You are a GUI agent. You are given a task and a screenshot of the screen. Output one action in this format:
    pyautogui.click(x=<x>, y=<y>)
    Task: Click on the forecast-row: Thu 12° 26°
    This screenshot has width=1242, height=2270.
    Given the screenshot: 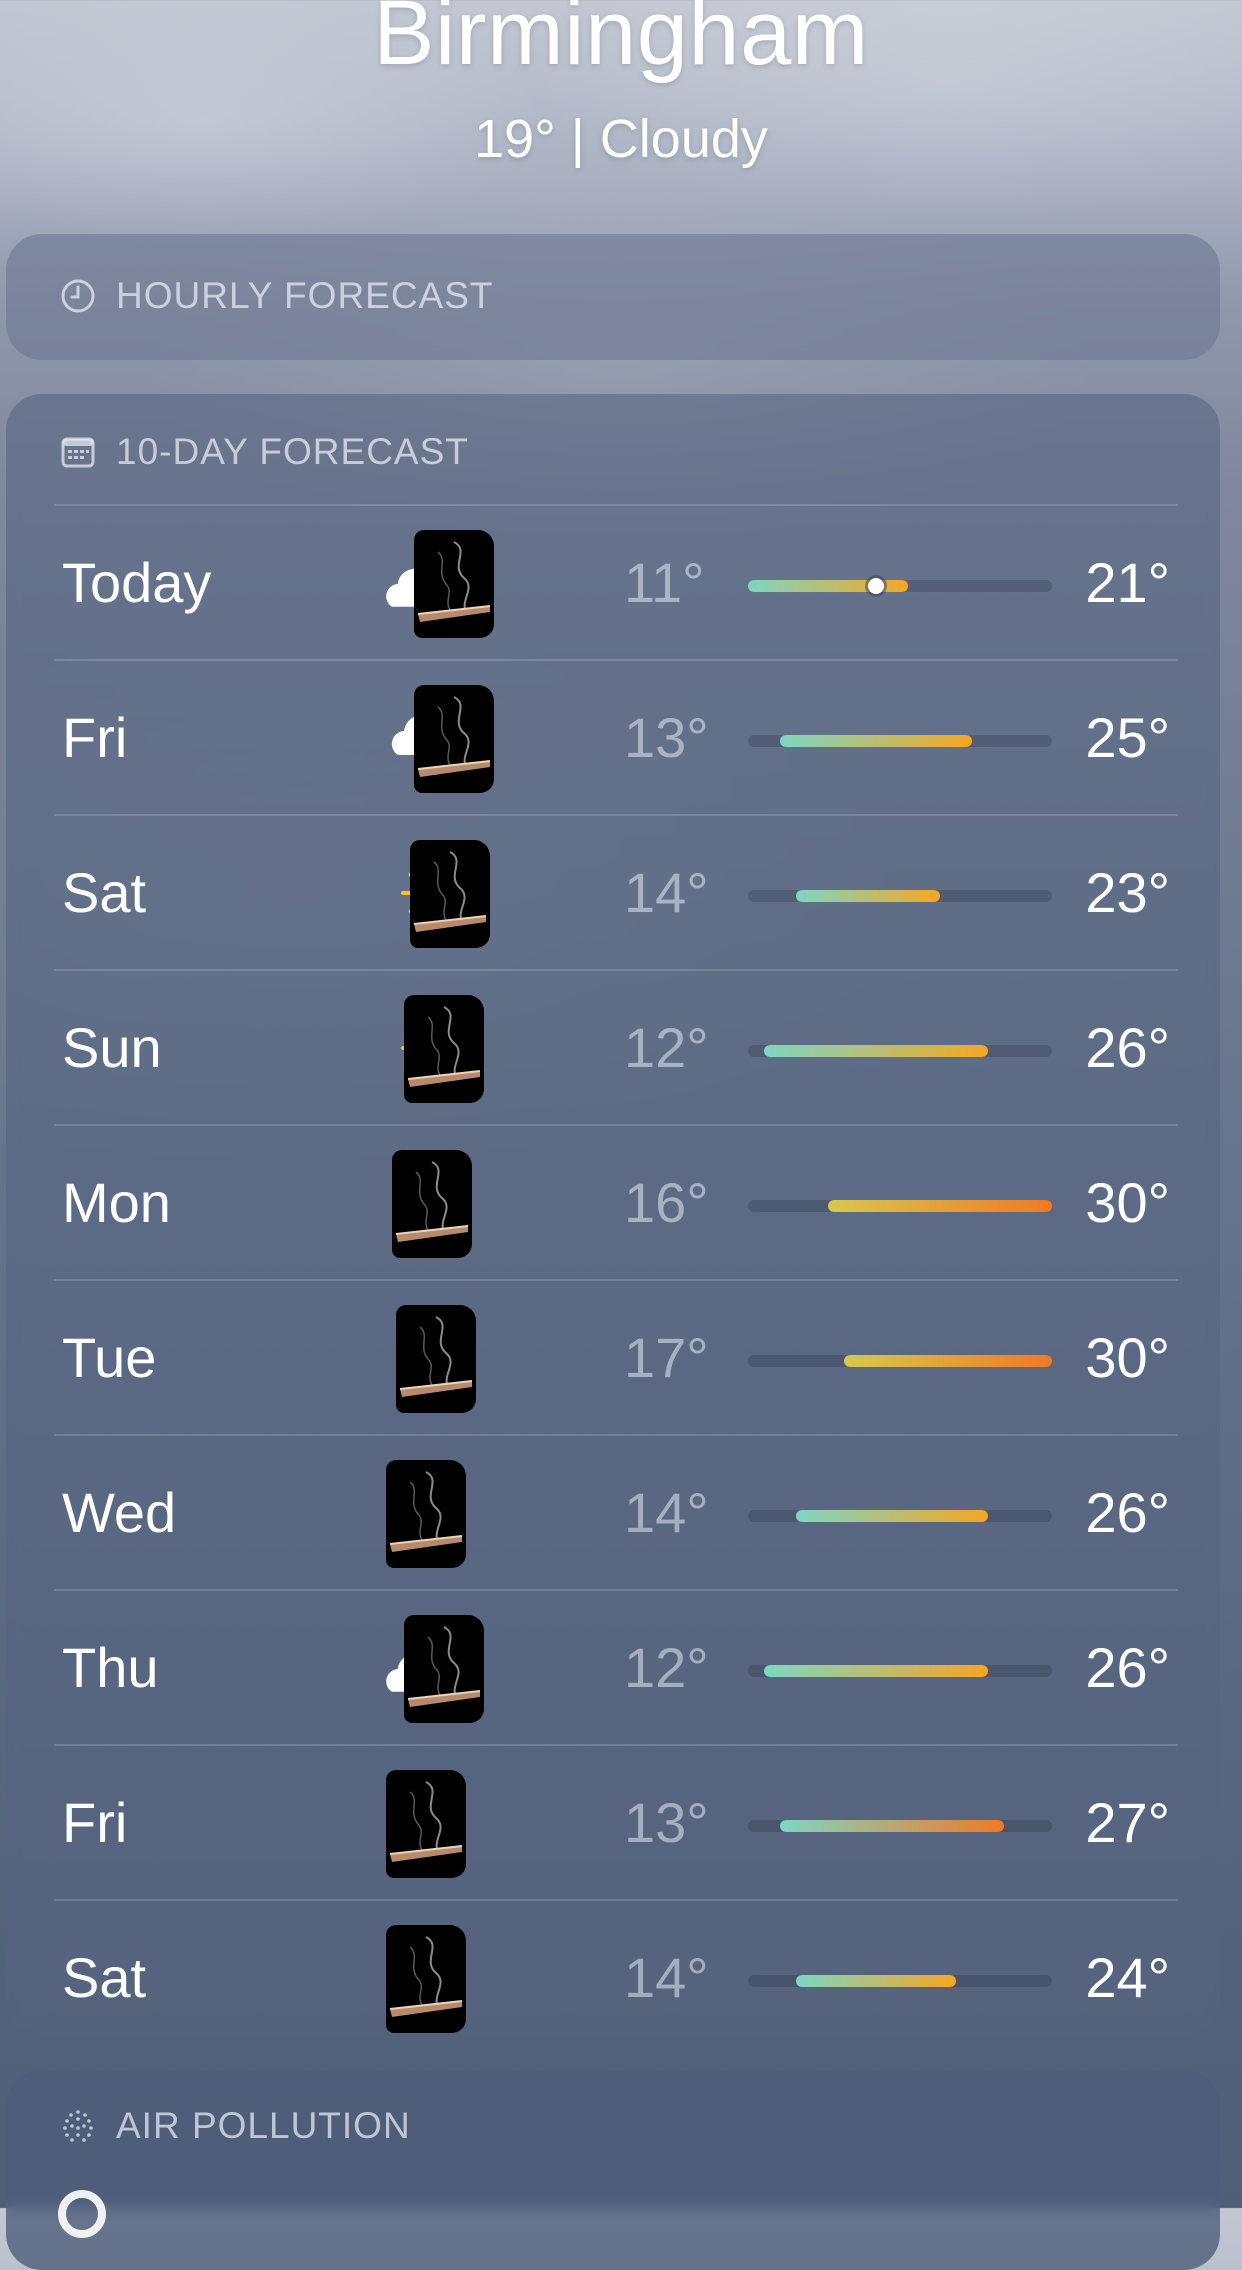 What is the action you would take?
    pyautogui.click(x=616, y=1666)
    